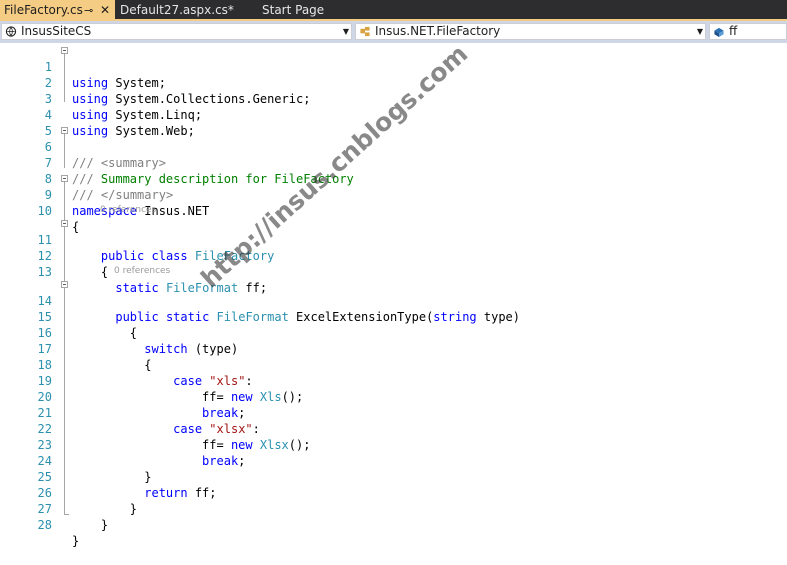 This screenshot has height=565, width=787. I want to click on code-line: 13 static FileFormat ff;, so click(134, 271).